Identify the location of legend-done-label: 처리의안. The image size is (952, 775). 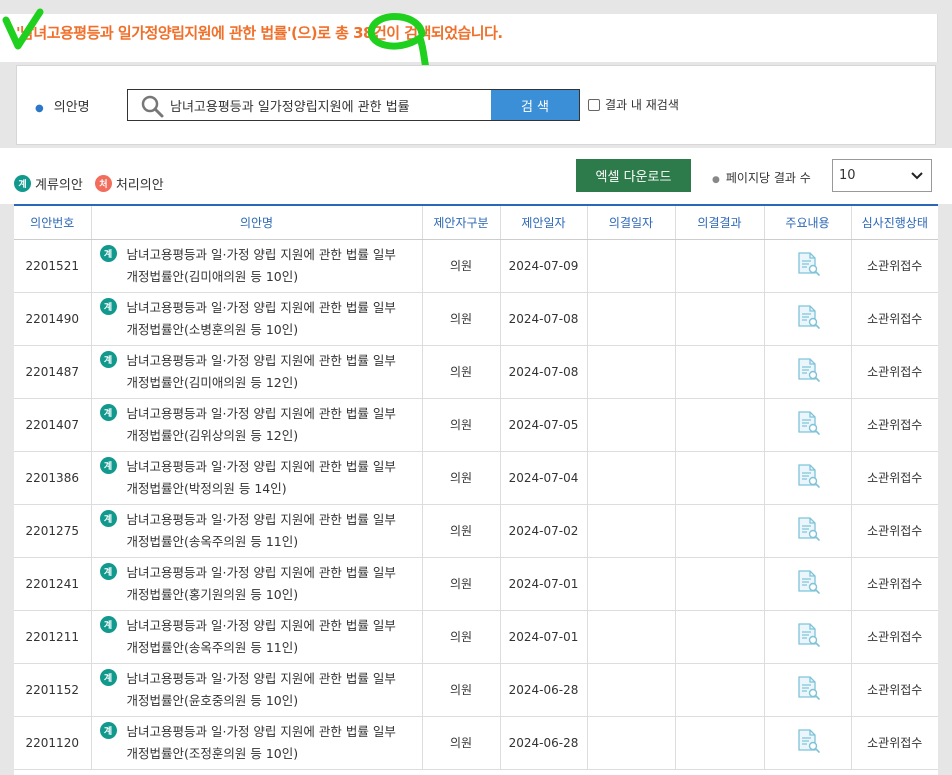
(139, 185).